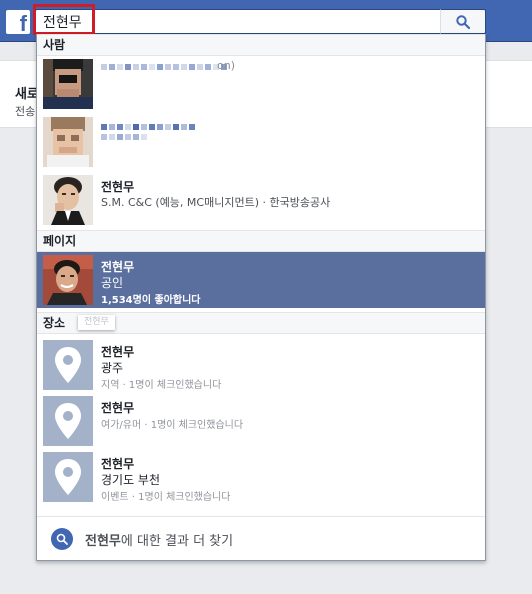  What do you see at coordinates (261, 241) in the screenshot?
I see `section-header-pages: 페이지` at bounding box center [261, 241].